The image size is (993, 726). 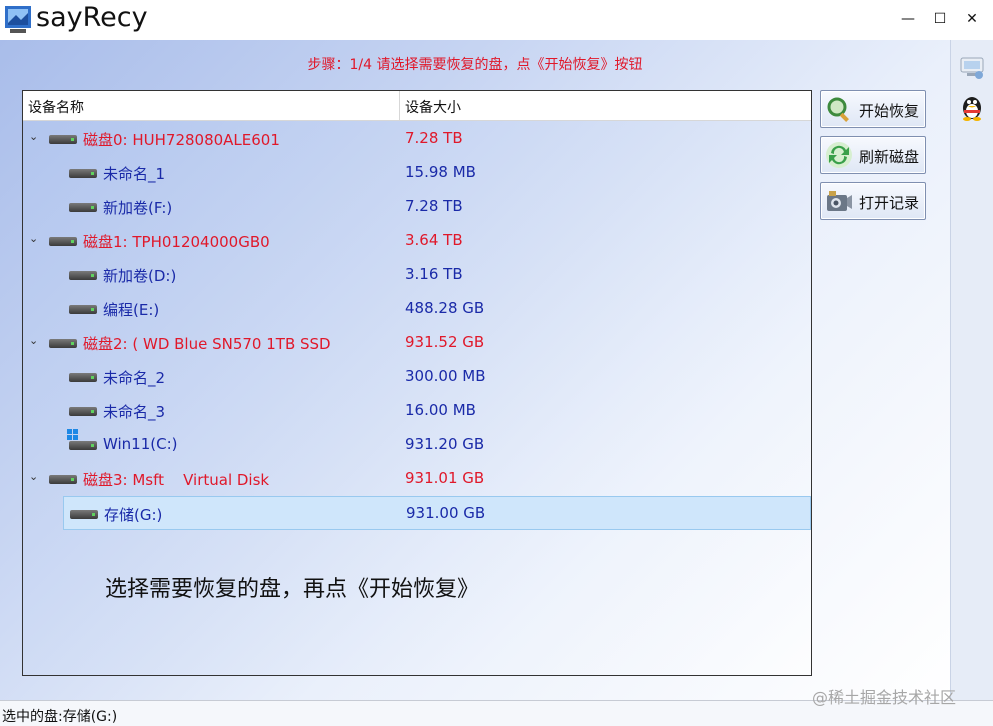 What do you see at coordinates (940, 19) in the screenshot?
I see `maximize-button: ☐` at bounding box center [940, 19].